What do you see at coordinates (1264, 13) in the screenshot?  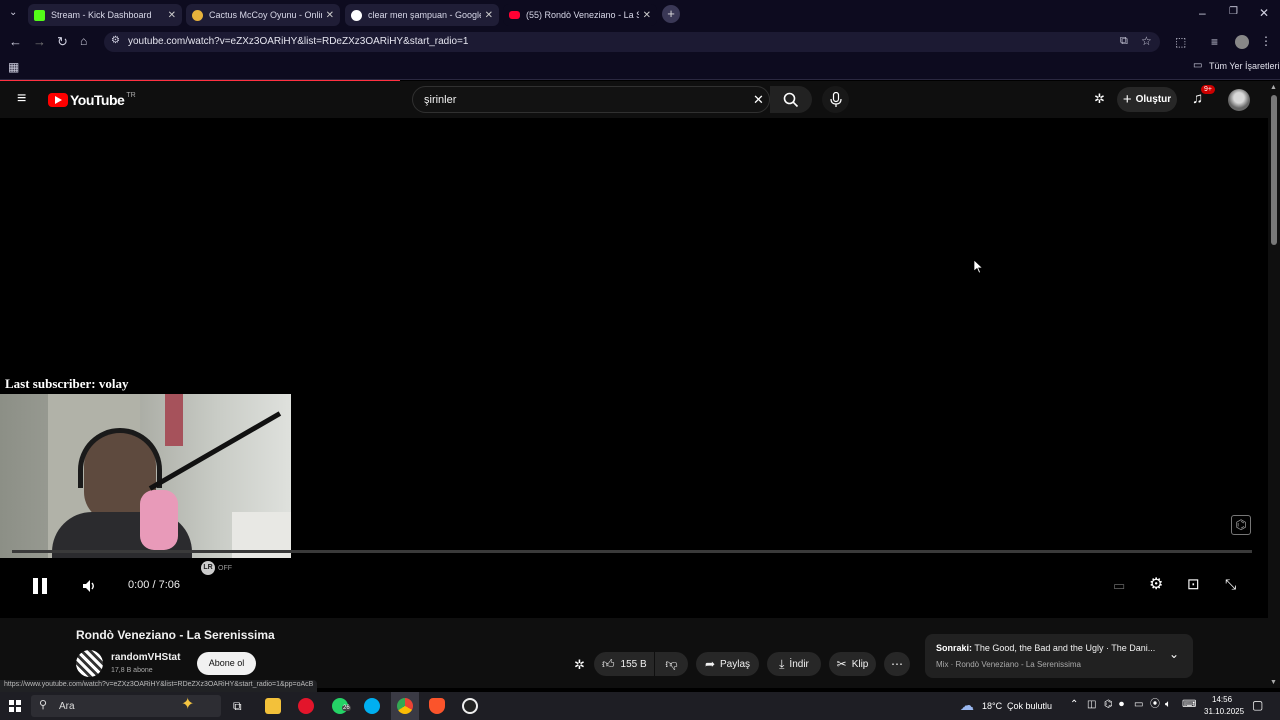 I see `window-close-icon: ✕` at bounding box center [1264, 13].